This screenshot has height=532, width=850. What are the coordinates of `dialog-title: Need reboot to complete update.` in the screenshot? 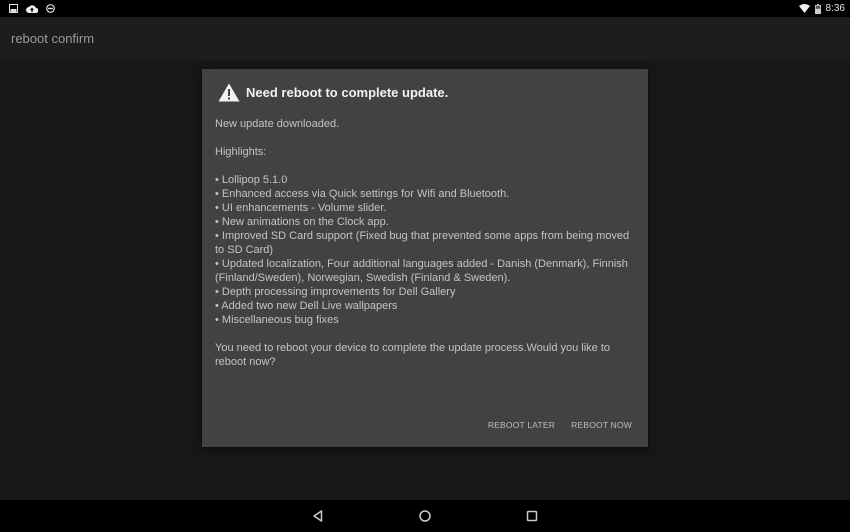 It's located at (347, 92).